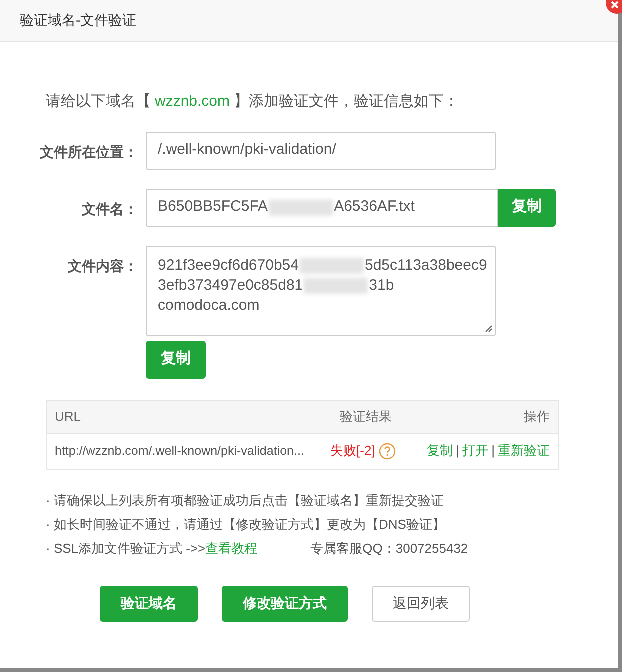  I want to click on input-field: /.well-known/pki-validation/, so click(321, 151).